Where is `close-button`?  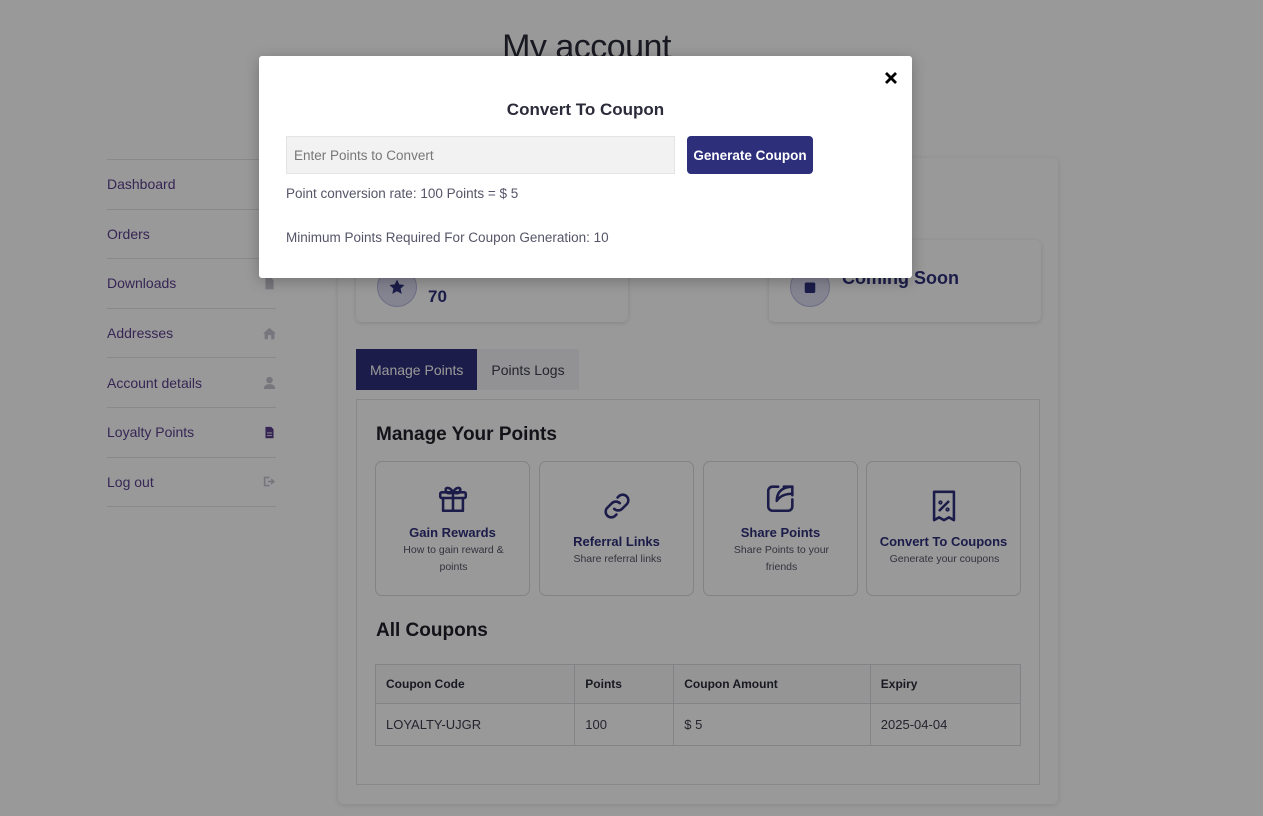
close-button is located at coordinates (891, 78).